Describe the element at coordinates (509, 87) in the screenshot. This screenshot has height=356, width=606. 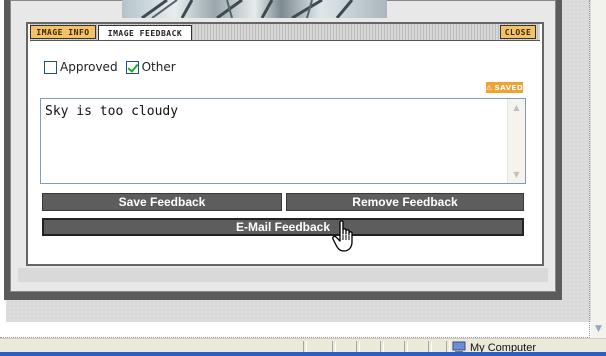
I see `saved-badge-label: SAVED` at that location.